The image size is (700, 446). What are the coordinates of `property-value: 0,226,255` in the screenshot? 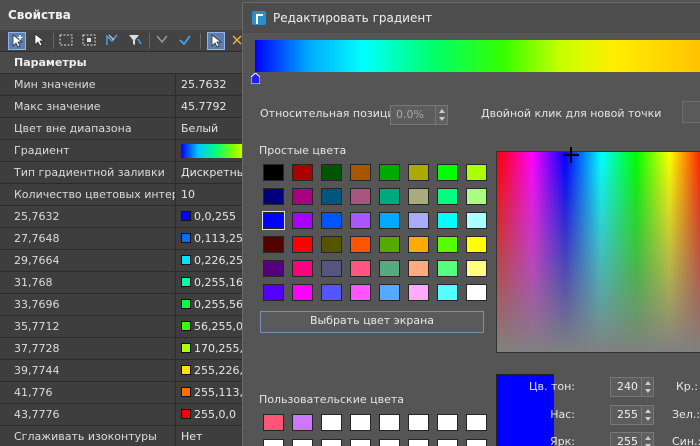 It's located at (213, 260).